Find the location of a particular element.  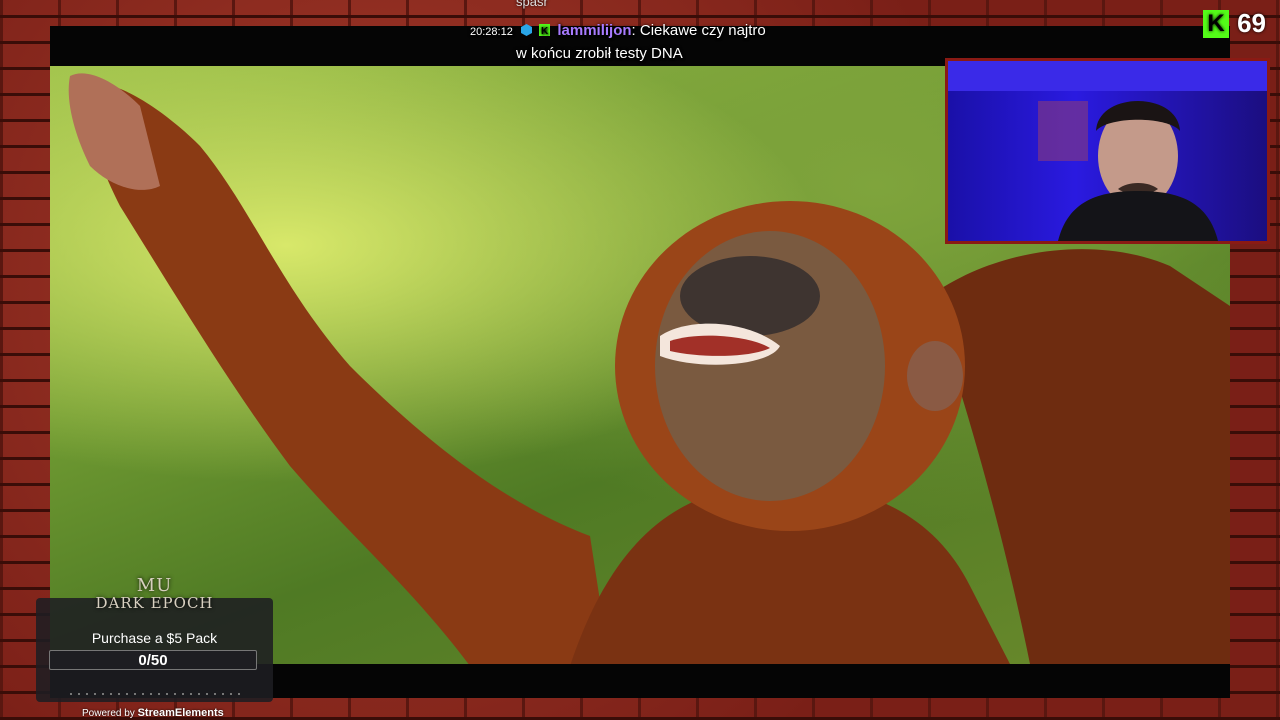

chat-message-text-line2: w końcu zrobił testy DNA is located at coordinates (599, 53).